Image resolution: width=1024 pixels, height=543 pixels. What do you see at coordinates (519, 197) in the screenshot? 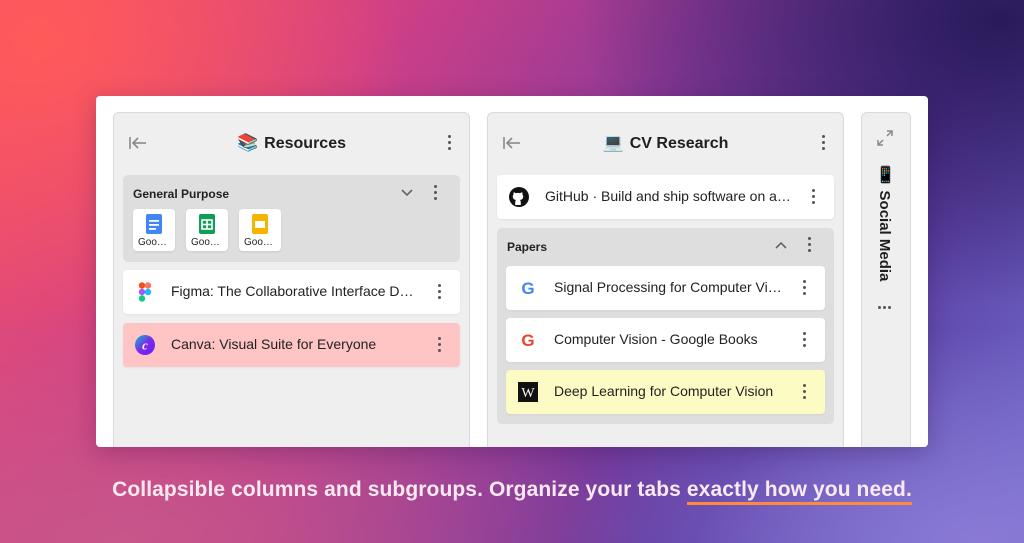
I see `github-icon` at bounding box center [519, 197].